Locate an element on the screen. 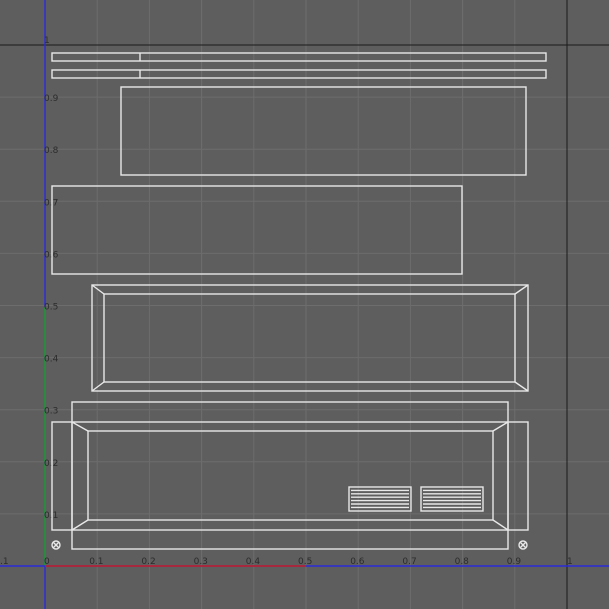 The width and height of the screenshot is (609, 609). v-tick-label: 0.2 is located at coordinates (51, 464).